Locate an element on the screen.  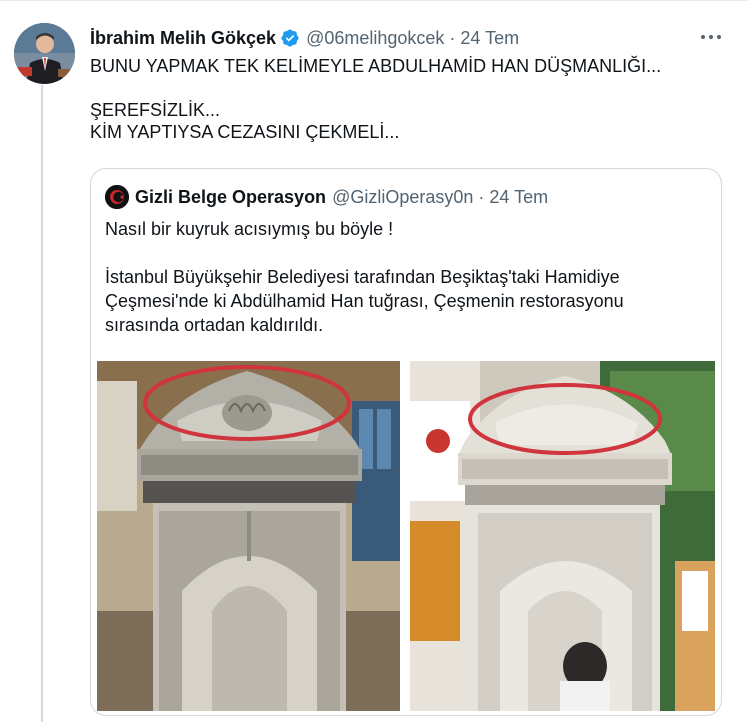
tweet-date: 24 Tem is located at coordinates (489, 38).